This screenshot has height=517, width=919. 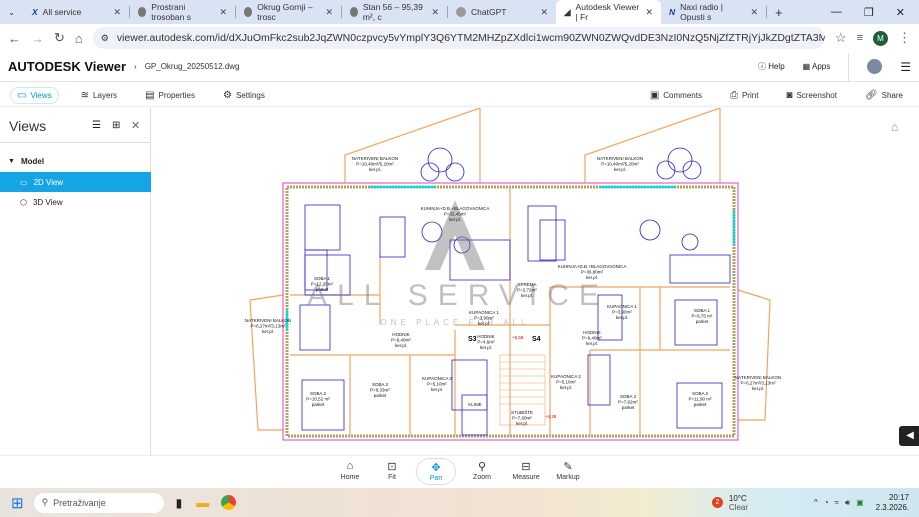 What do you see at coordinates (909, 436) in the screenshot?
I see `feedback-button: ◀` at bounding box center [909, 436].